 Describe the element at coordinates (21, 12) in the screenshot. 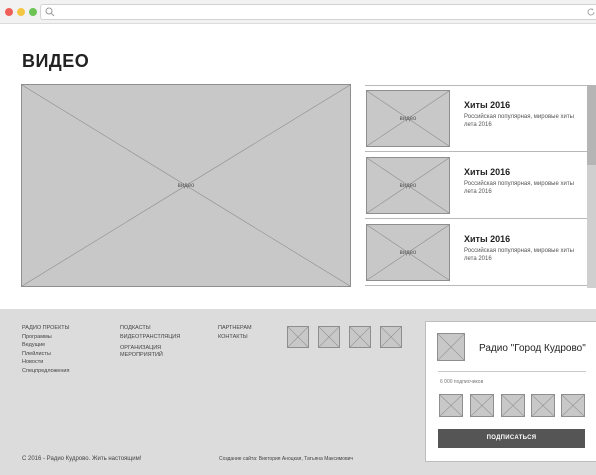

I see `minimize-window-button` at that location.